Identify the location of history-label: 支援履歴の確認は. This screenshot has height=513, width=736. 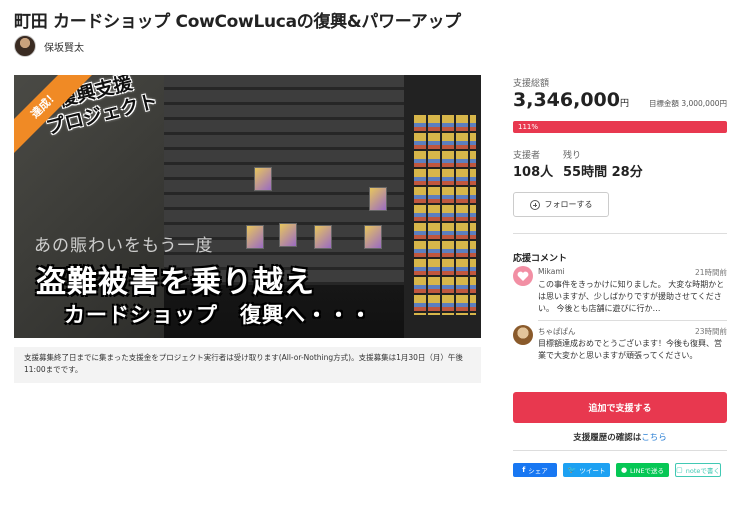
(607, 438).